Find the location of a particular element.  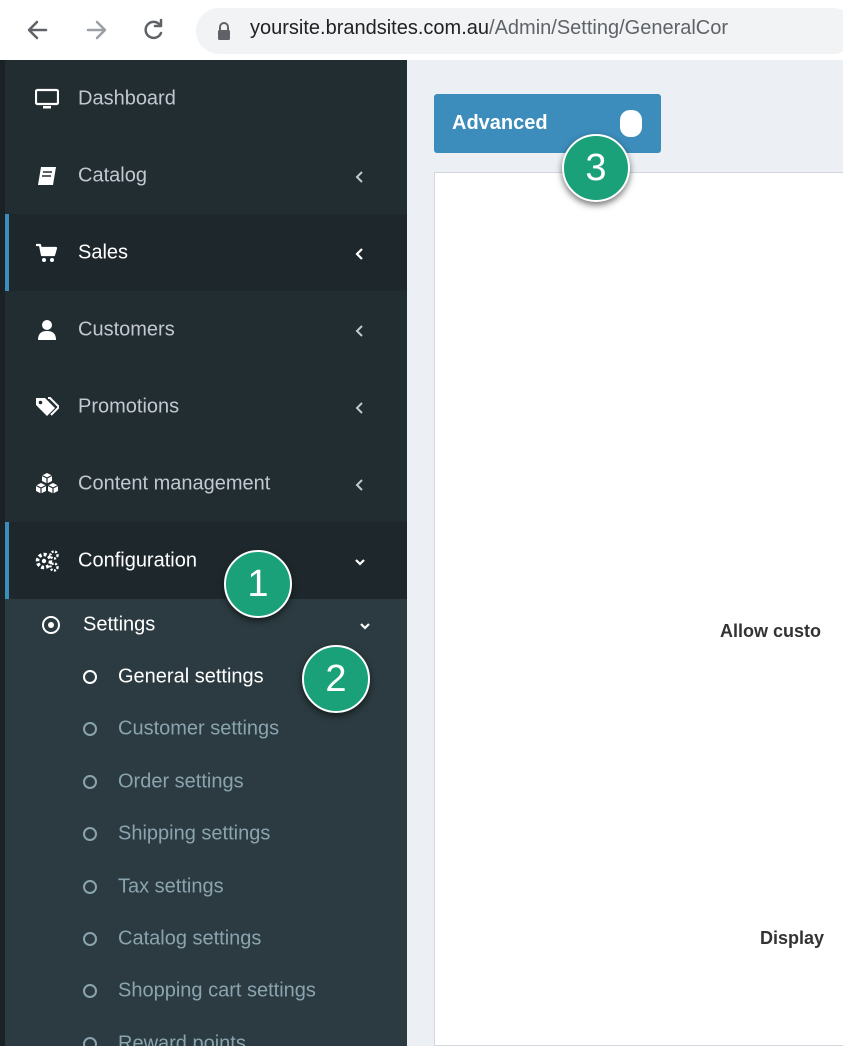

monitor-icon is located at coordinates (47, 99).